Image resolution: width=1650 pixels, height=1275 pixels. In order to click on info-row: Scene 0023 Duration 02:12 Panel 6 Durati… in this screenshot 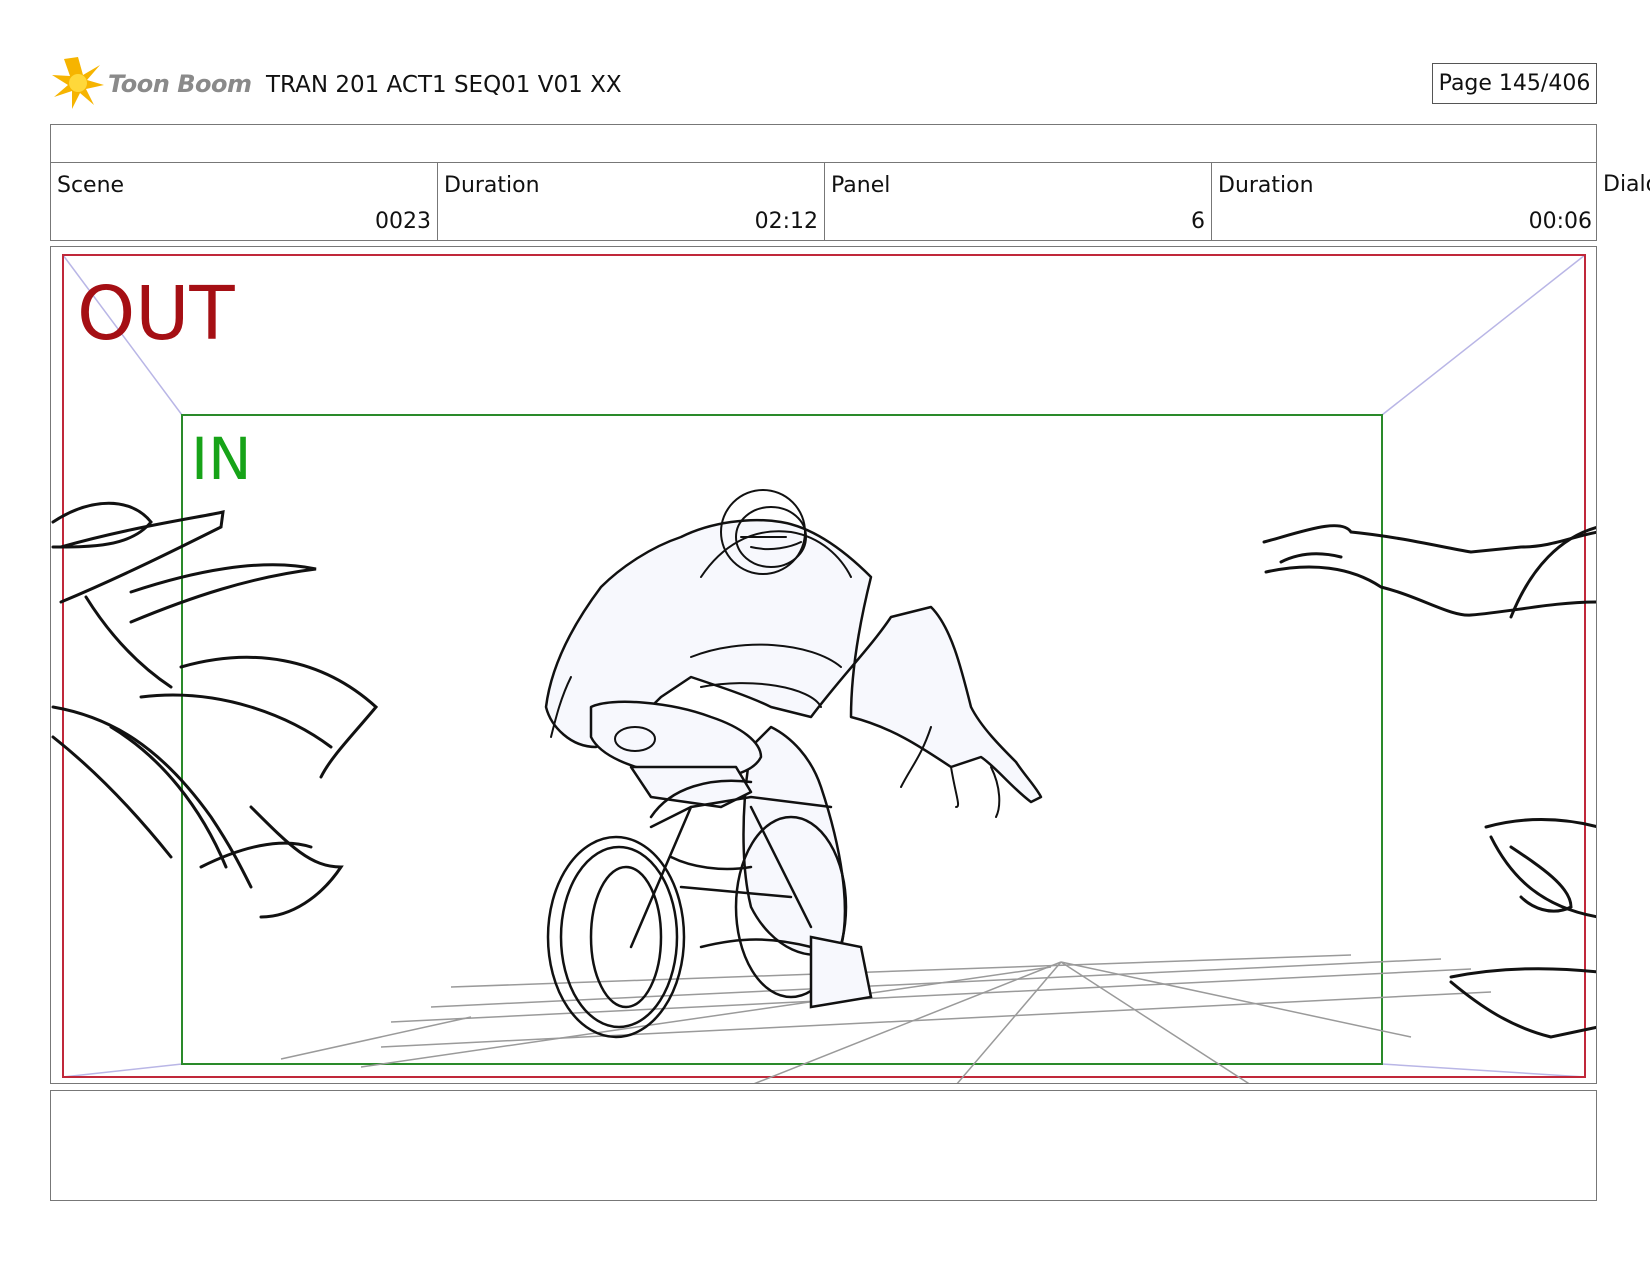, I will do `click(823, 201)`.